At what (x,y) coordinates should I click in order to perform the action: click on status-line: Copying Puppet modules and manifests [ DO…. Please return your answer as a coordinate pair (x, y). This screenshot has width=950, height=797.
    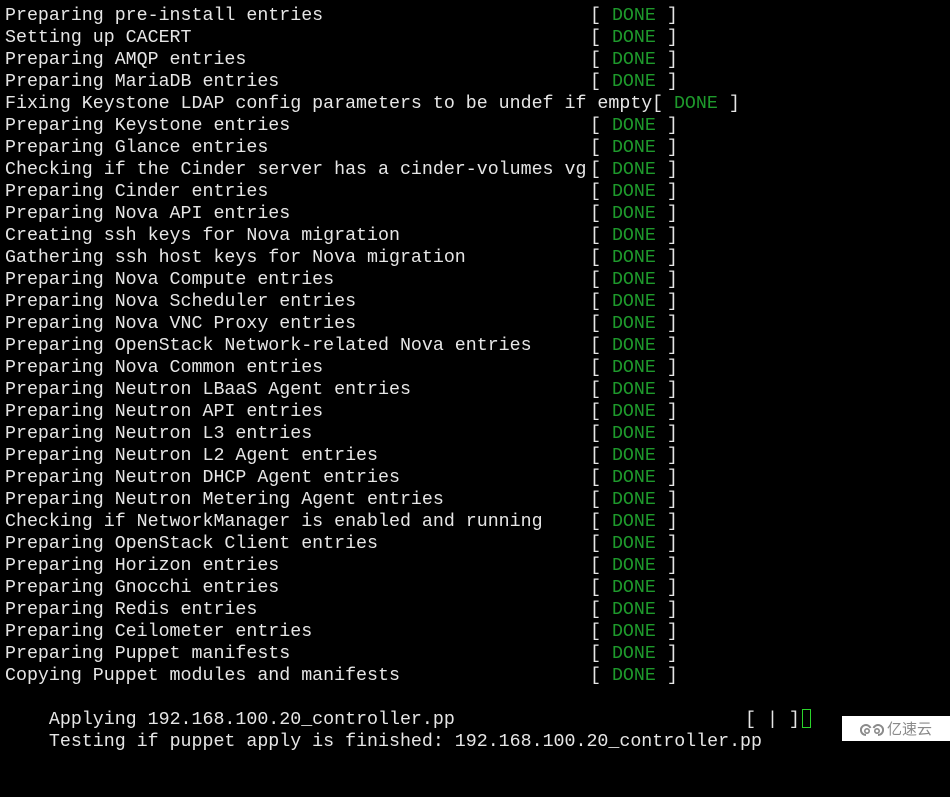
    Looking at the image, I should click on (383, 676).